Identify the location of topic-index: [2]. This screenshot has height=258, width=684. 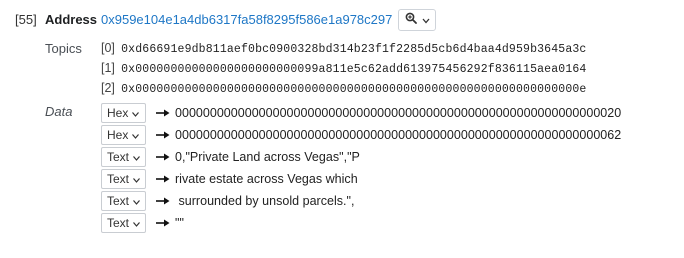
(108, 88).